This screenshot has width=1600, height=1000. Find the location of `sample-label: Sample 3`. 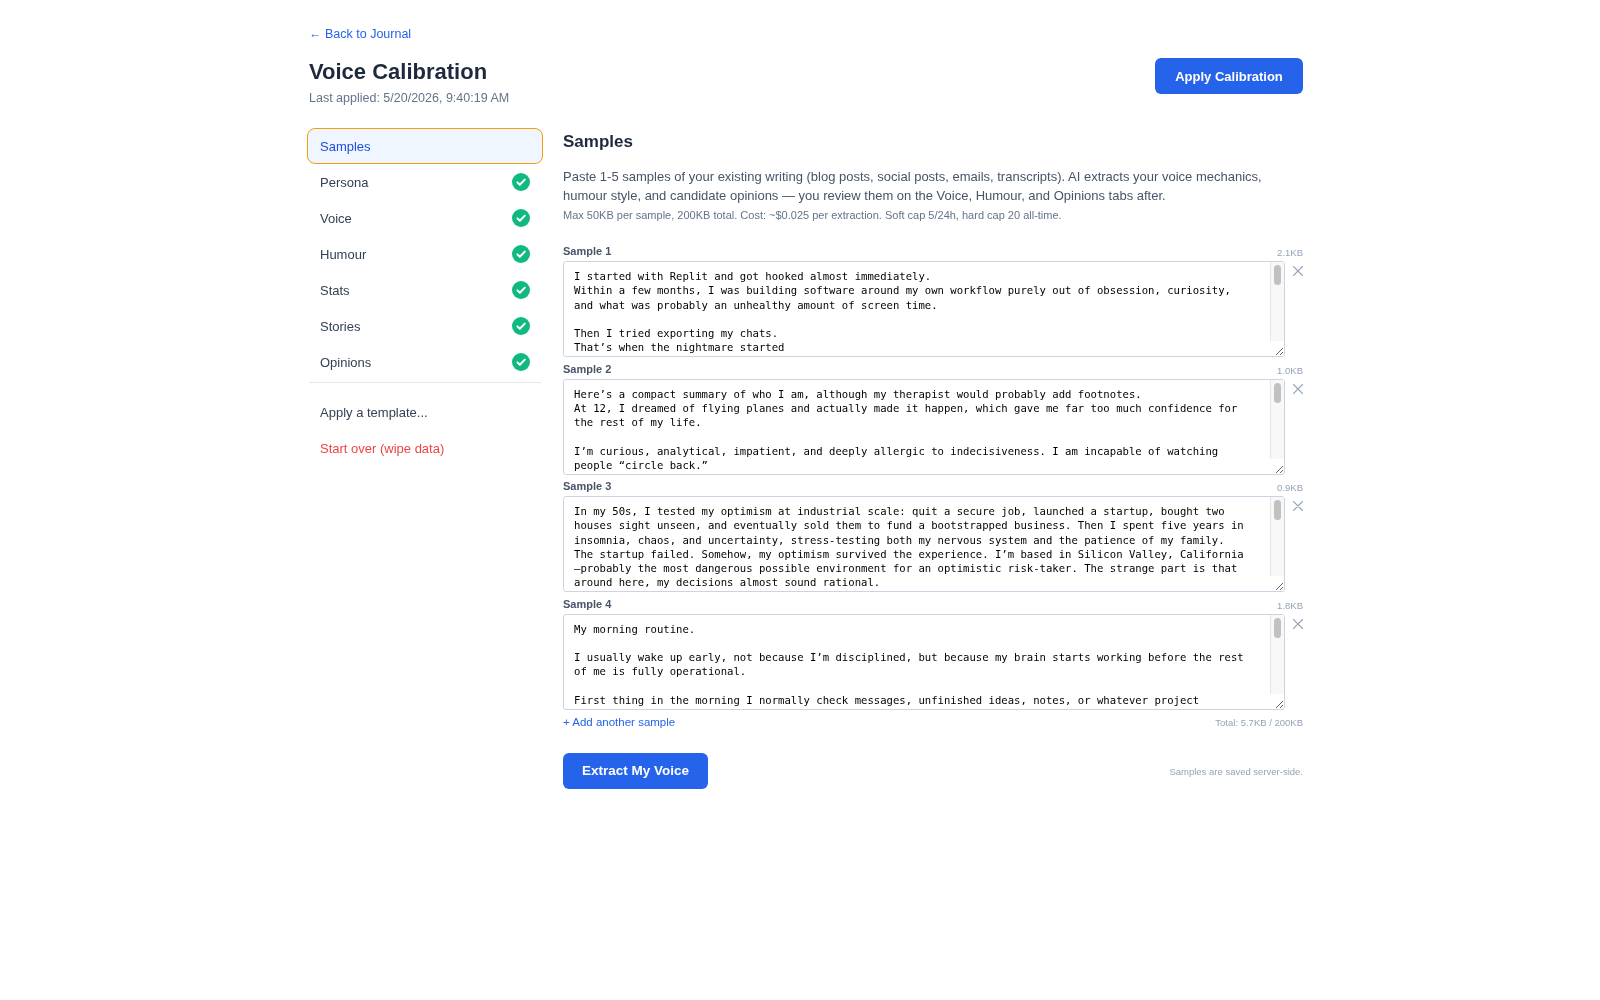

sample-label: Sample 3 is located at coordinates (587, 486).